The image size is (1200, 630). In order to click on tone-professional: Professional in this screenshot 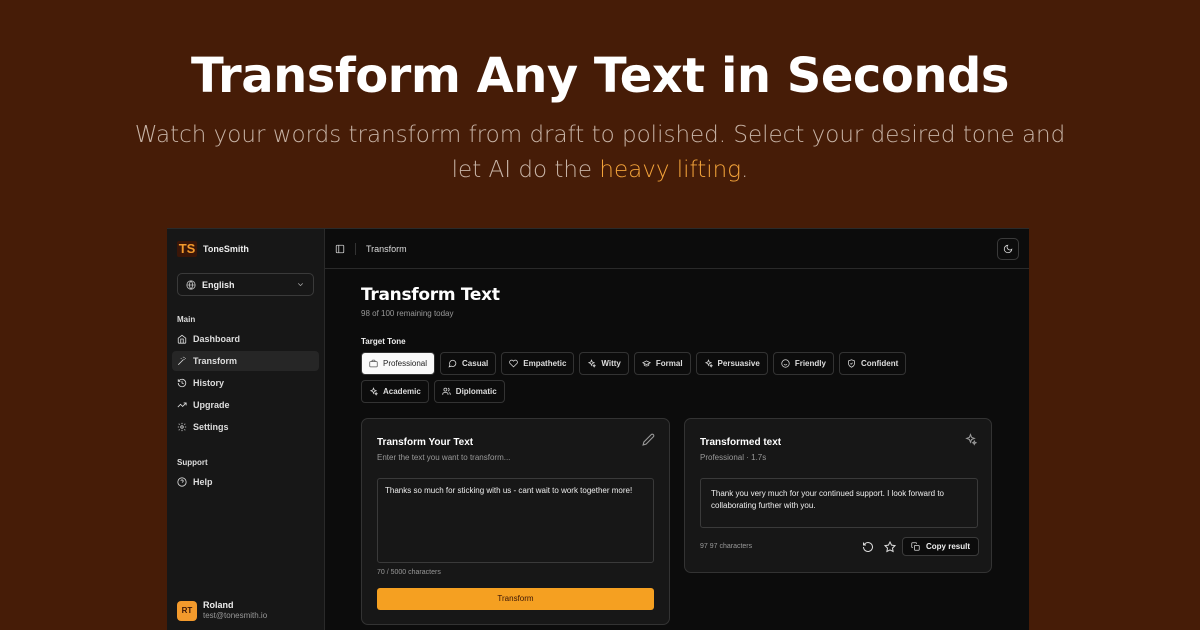, I will do `click(398, 363)`.